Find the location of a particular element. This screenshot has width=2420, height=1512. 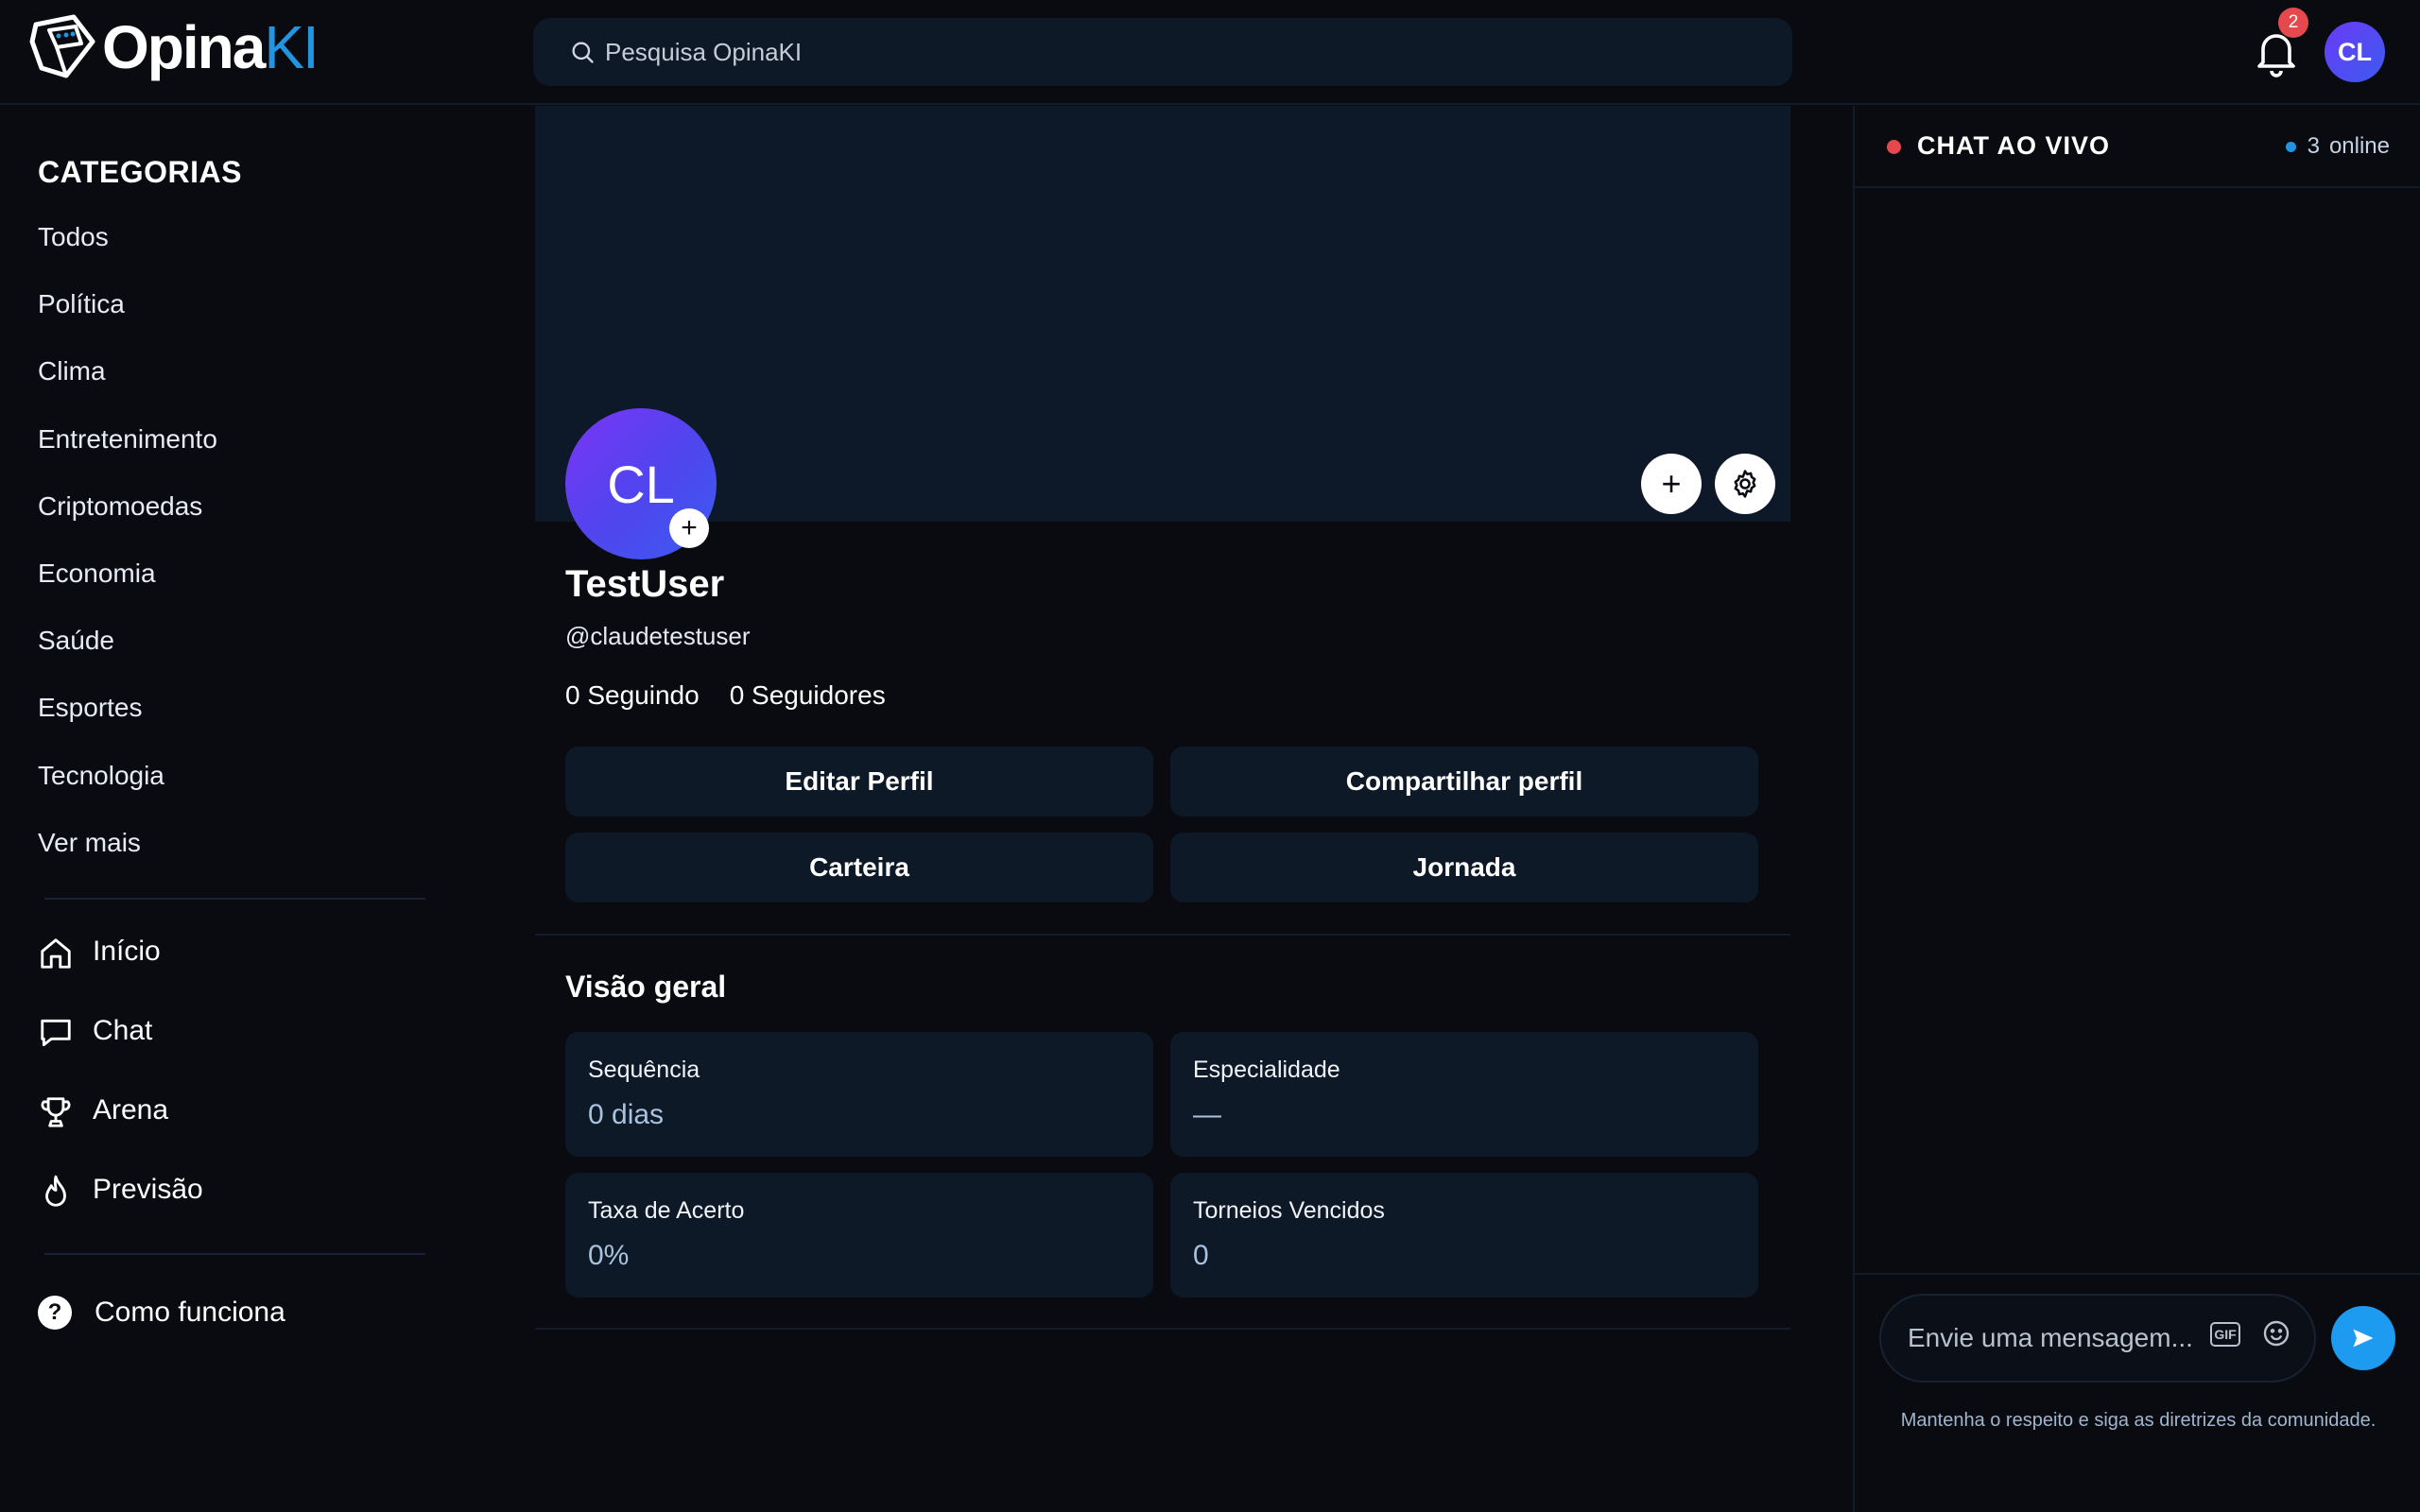

settings-button is located at coordinates (1745, 484).